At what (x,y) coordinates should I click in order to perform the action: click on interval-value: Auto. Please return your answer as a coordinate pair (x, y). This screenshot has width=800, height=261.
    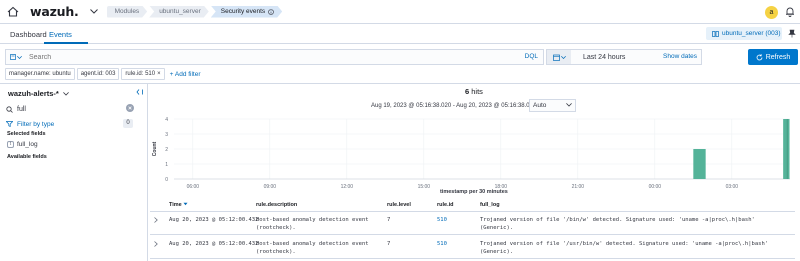
    Looking at the image, I should click on (540, 105).